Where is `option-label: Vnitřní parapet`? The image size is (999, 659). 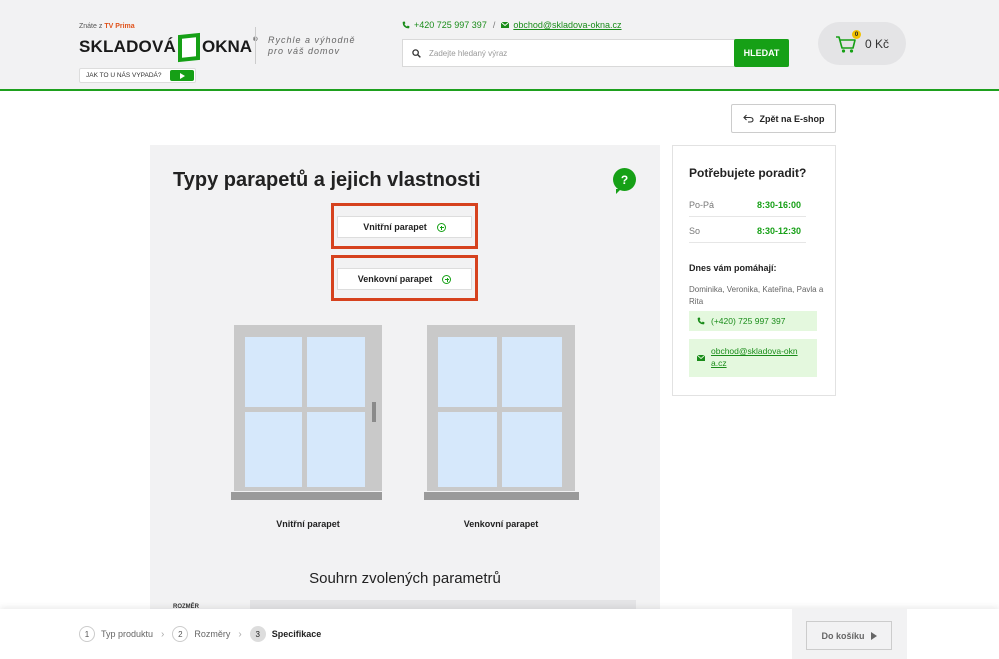
option-label: Vnitřní parapet is located at coordinates (395, 227).